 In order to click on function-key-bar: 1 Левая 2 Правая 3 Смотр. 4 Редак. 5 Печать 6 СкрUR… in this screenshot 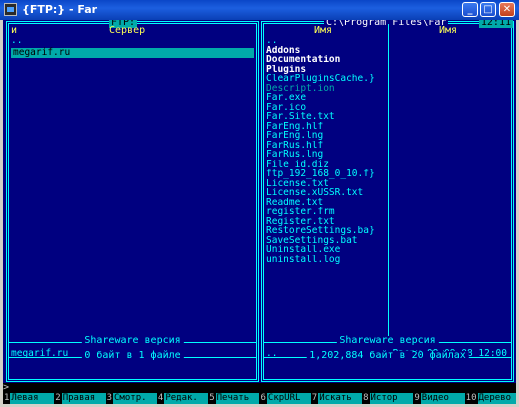, I will do `click(259, 398)`.